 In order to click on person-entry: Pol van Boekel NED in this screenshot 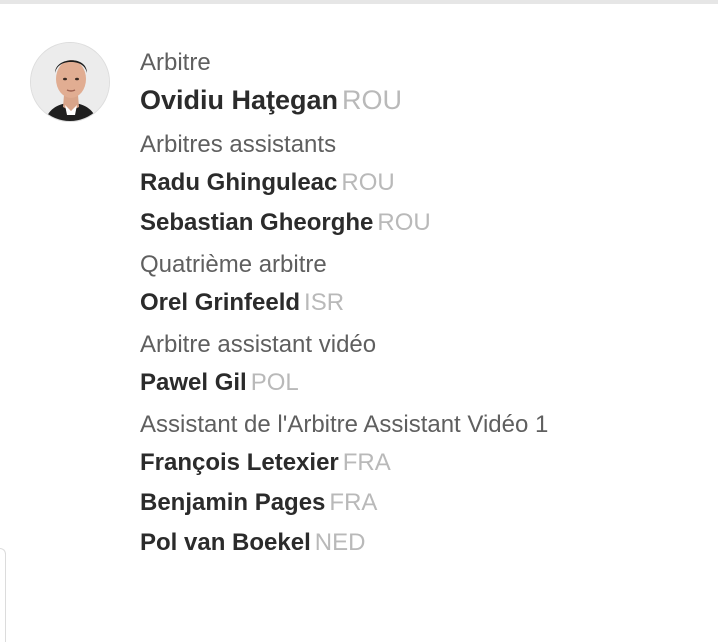, I will do `click(344, 548)`.